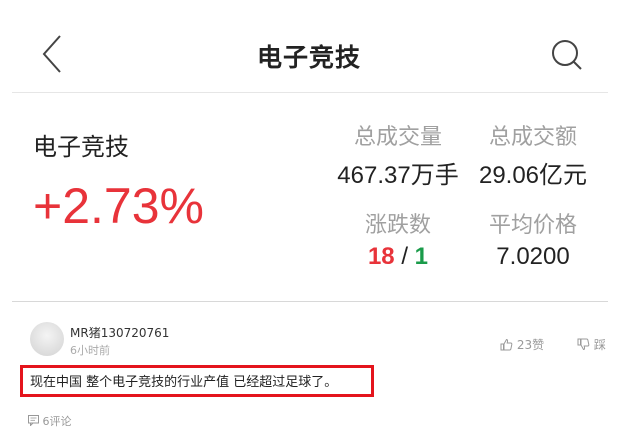 The width and height of the screenshot is (618, 439). Describe the element at coordinates (57, 421) in the screenshot. I see `reply-count: 6评论` at that location.